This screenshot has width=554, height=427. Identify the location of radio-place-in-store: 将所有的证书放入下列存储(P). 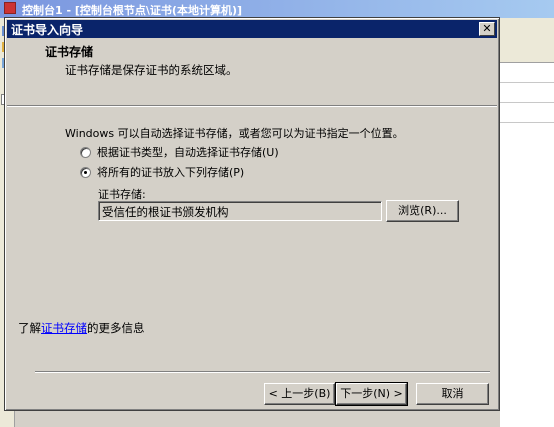
(162, 172).